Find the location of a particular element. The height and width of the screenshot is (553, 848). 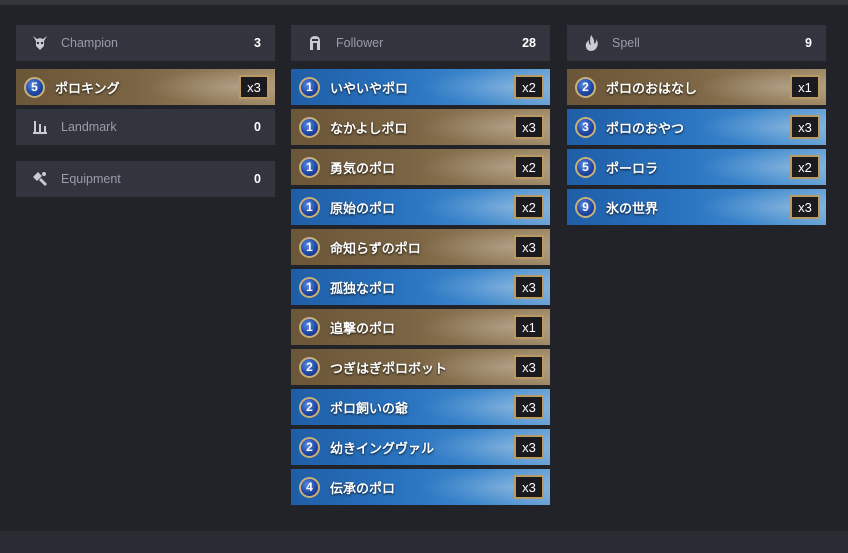

card-name: 原始のポロ is located at coordinates (363, 209).